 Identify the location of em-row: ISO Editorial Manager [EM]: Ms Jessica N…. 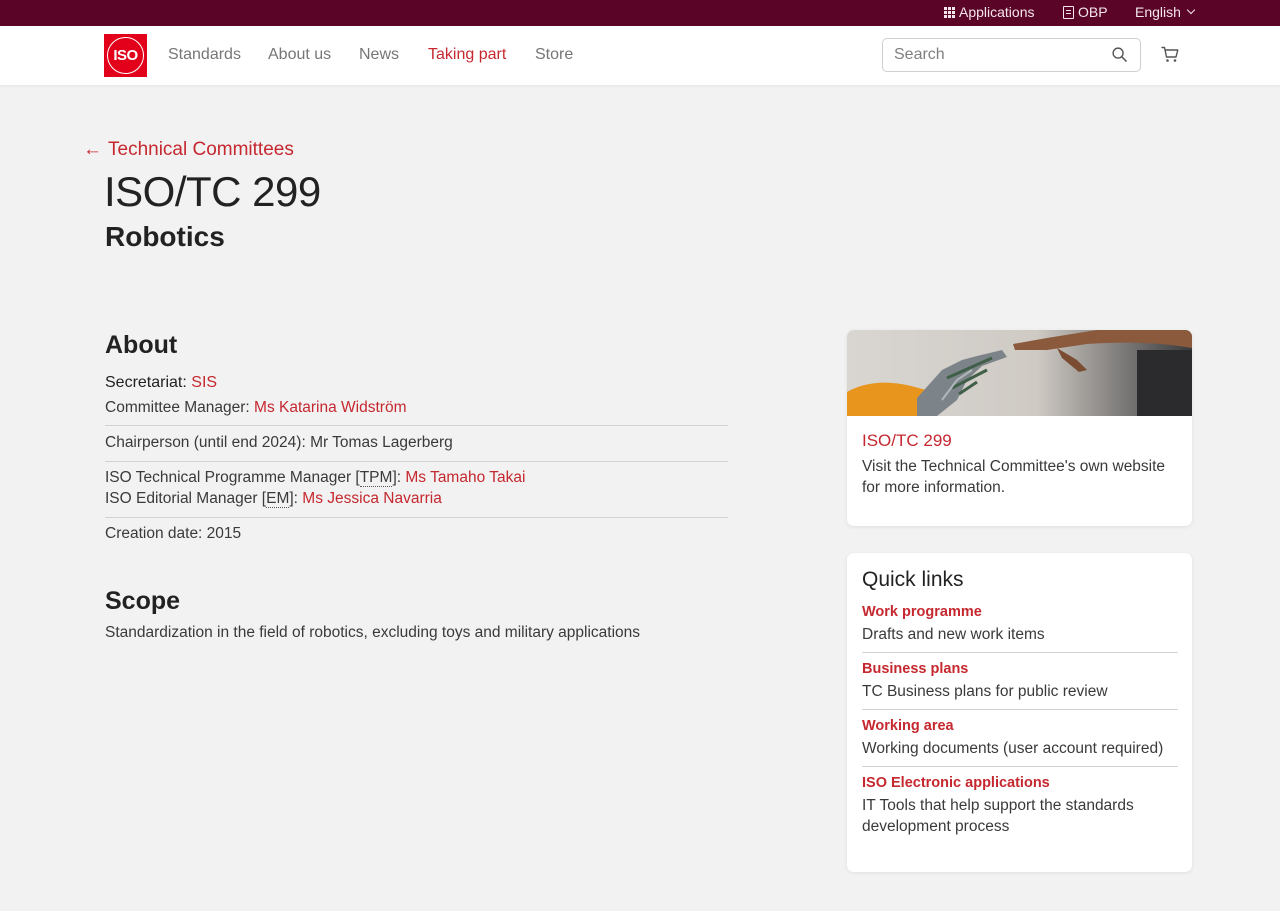
(273, 499).